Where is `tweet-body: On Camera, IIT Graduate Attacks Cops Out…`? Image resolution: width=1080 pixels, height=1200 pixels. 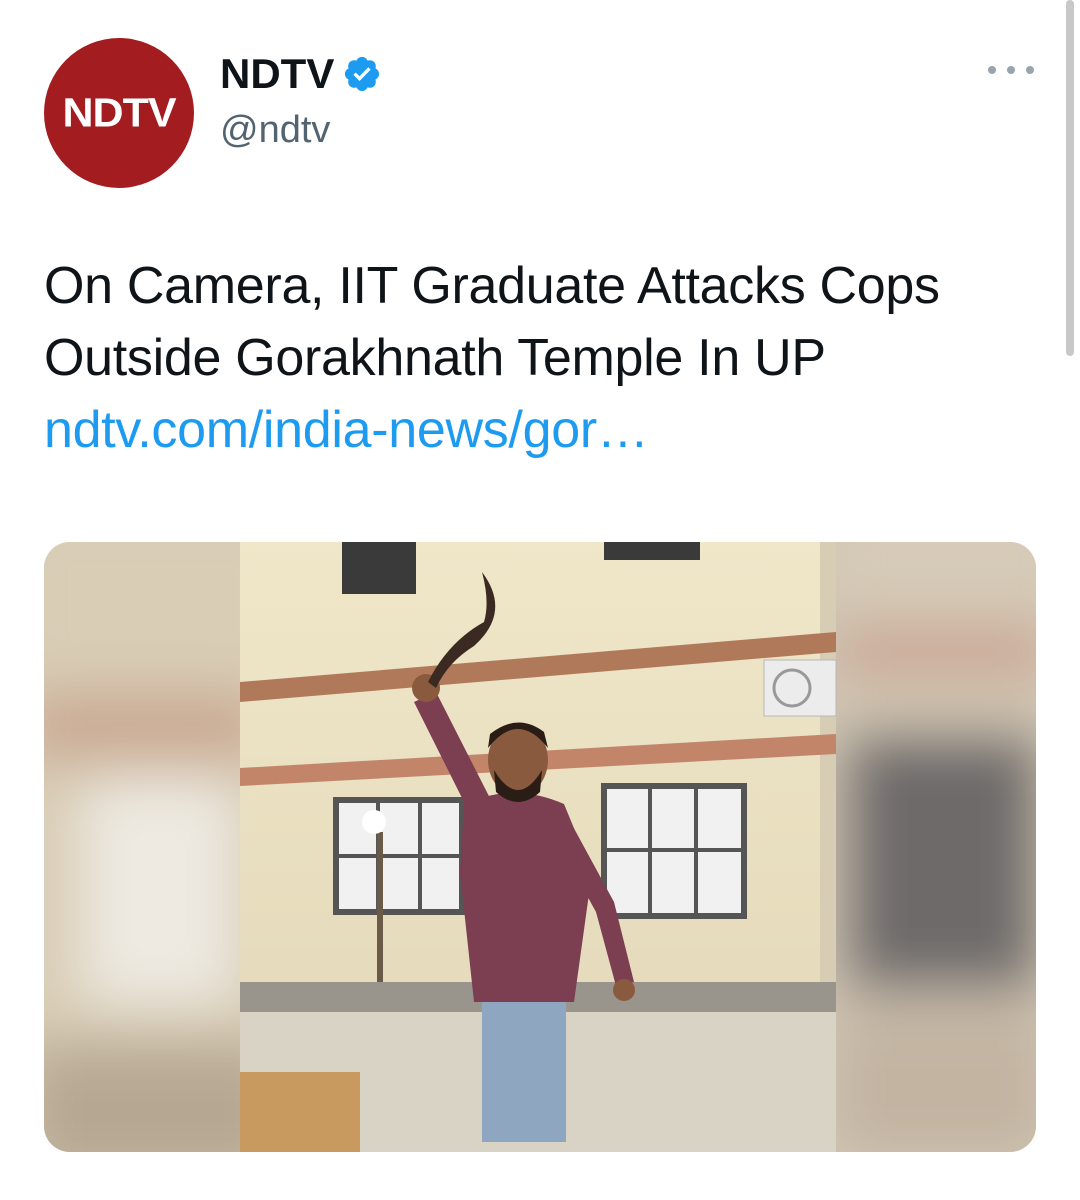
tweet-body: On Camera, IIT Graduate Attacks Cops Out… is located at coordinates (492, 322).